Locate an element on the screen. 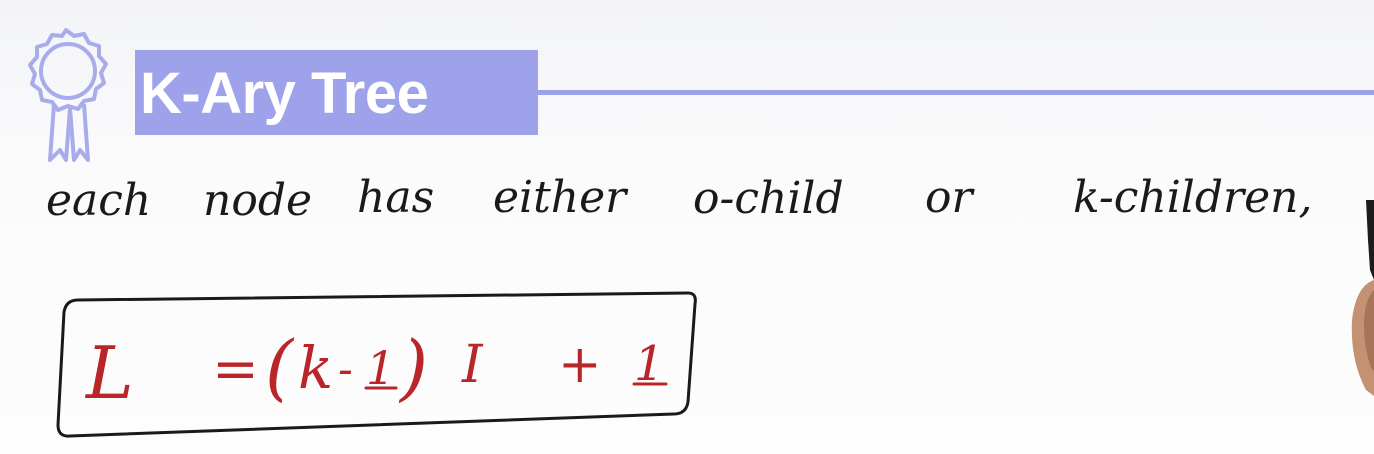  formula-minus: - is located at coordinates (345, 369).